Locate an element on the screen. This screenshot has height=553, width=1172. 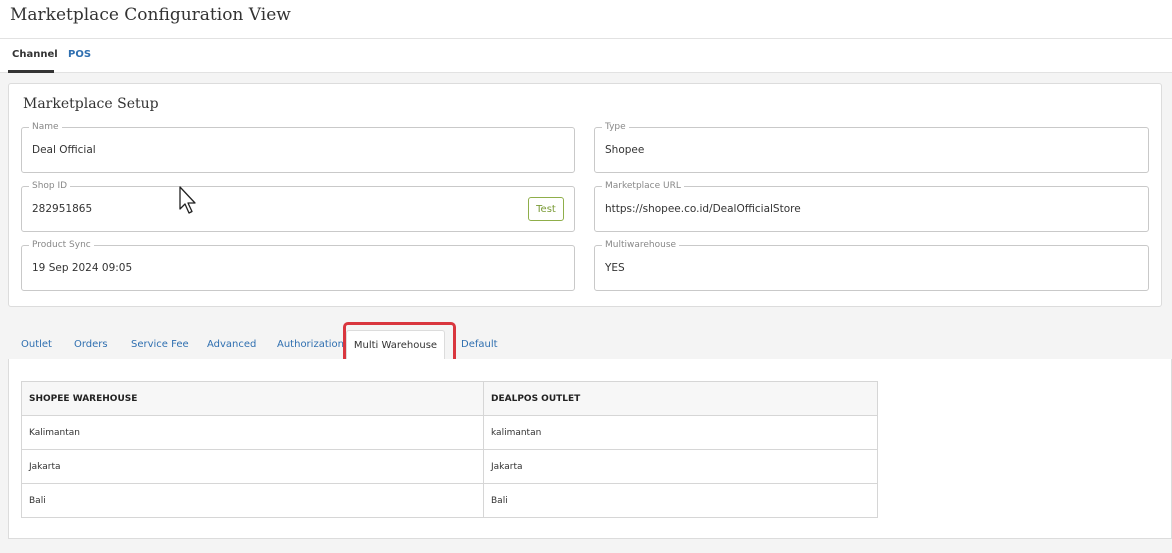
dealpos-outlet-cell: Bali is located at coordinates (680, 500).